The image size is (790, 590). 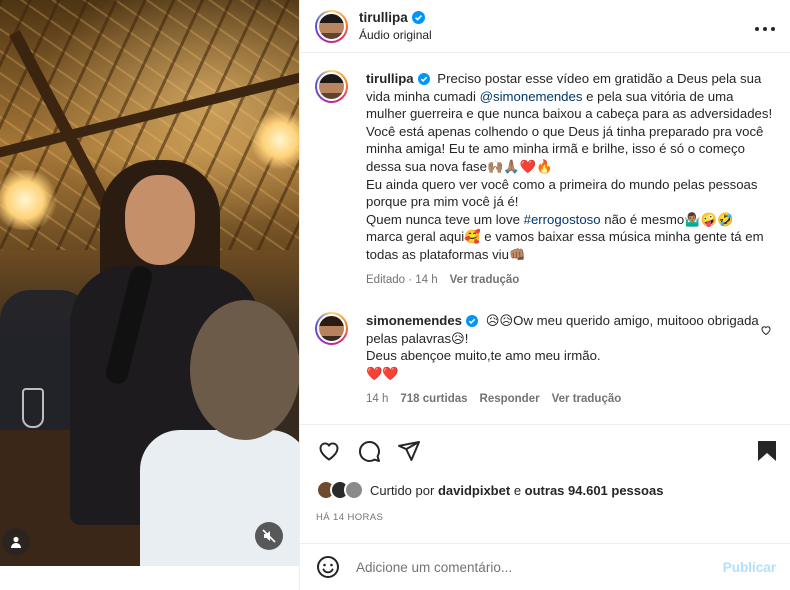 I want to click on speaker-muted-icon, so click(x=269, y=536).